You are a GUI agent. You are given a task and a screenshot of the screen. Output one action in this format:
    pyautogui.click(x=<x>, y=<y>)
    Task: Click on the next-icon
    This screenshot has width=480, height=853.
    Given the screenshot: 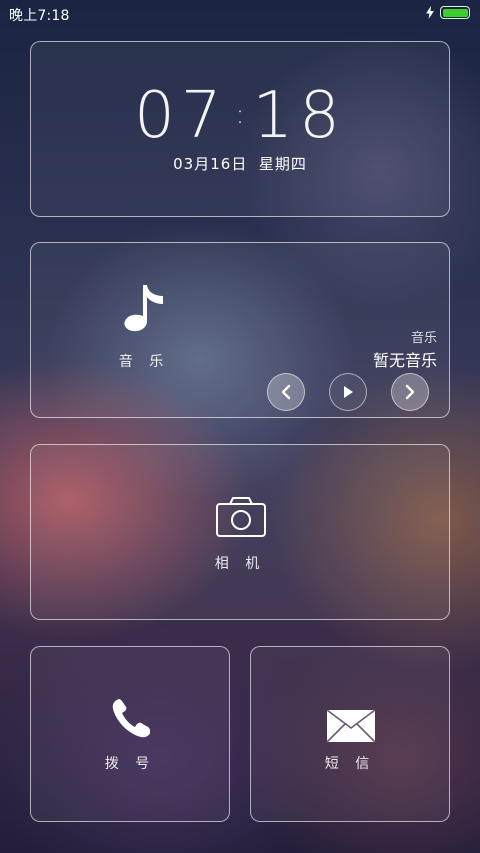 What is the action you would take?
    pyautogui.click(x=410, y=392)
    